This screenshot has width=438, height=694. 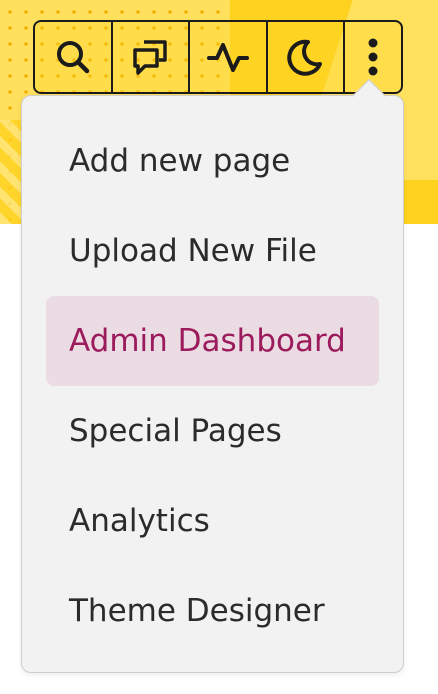 I want to click on recent-activity-button, so click(x=229, y=57).